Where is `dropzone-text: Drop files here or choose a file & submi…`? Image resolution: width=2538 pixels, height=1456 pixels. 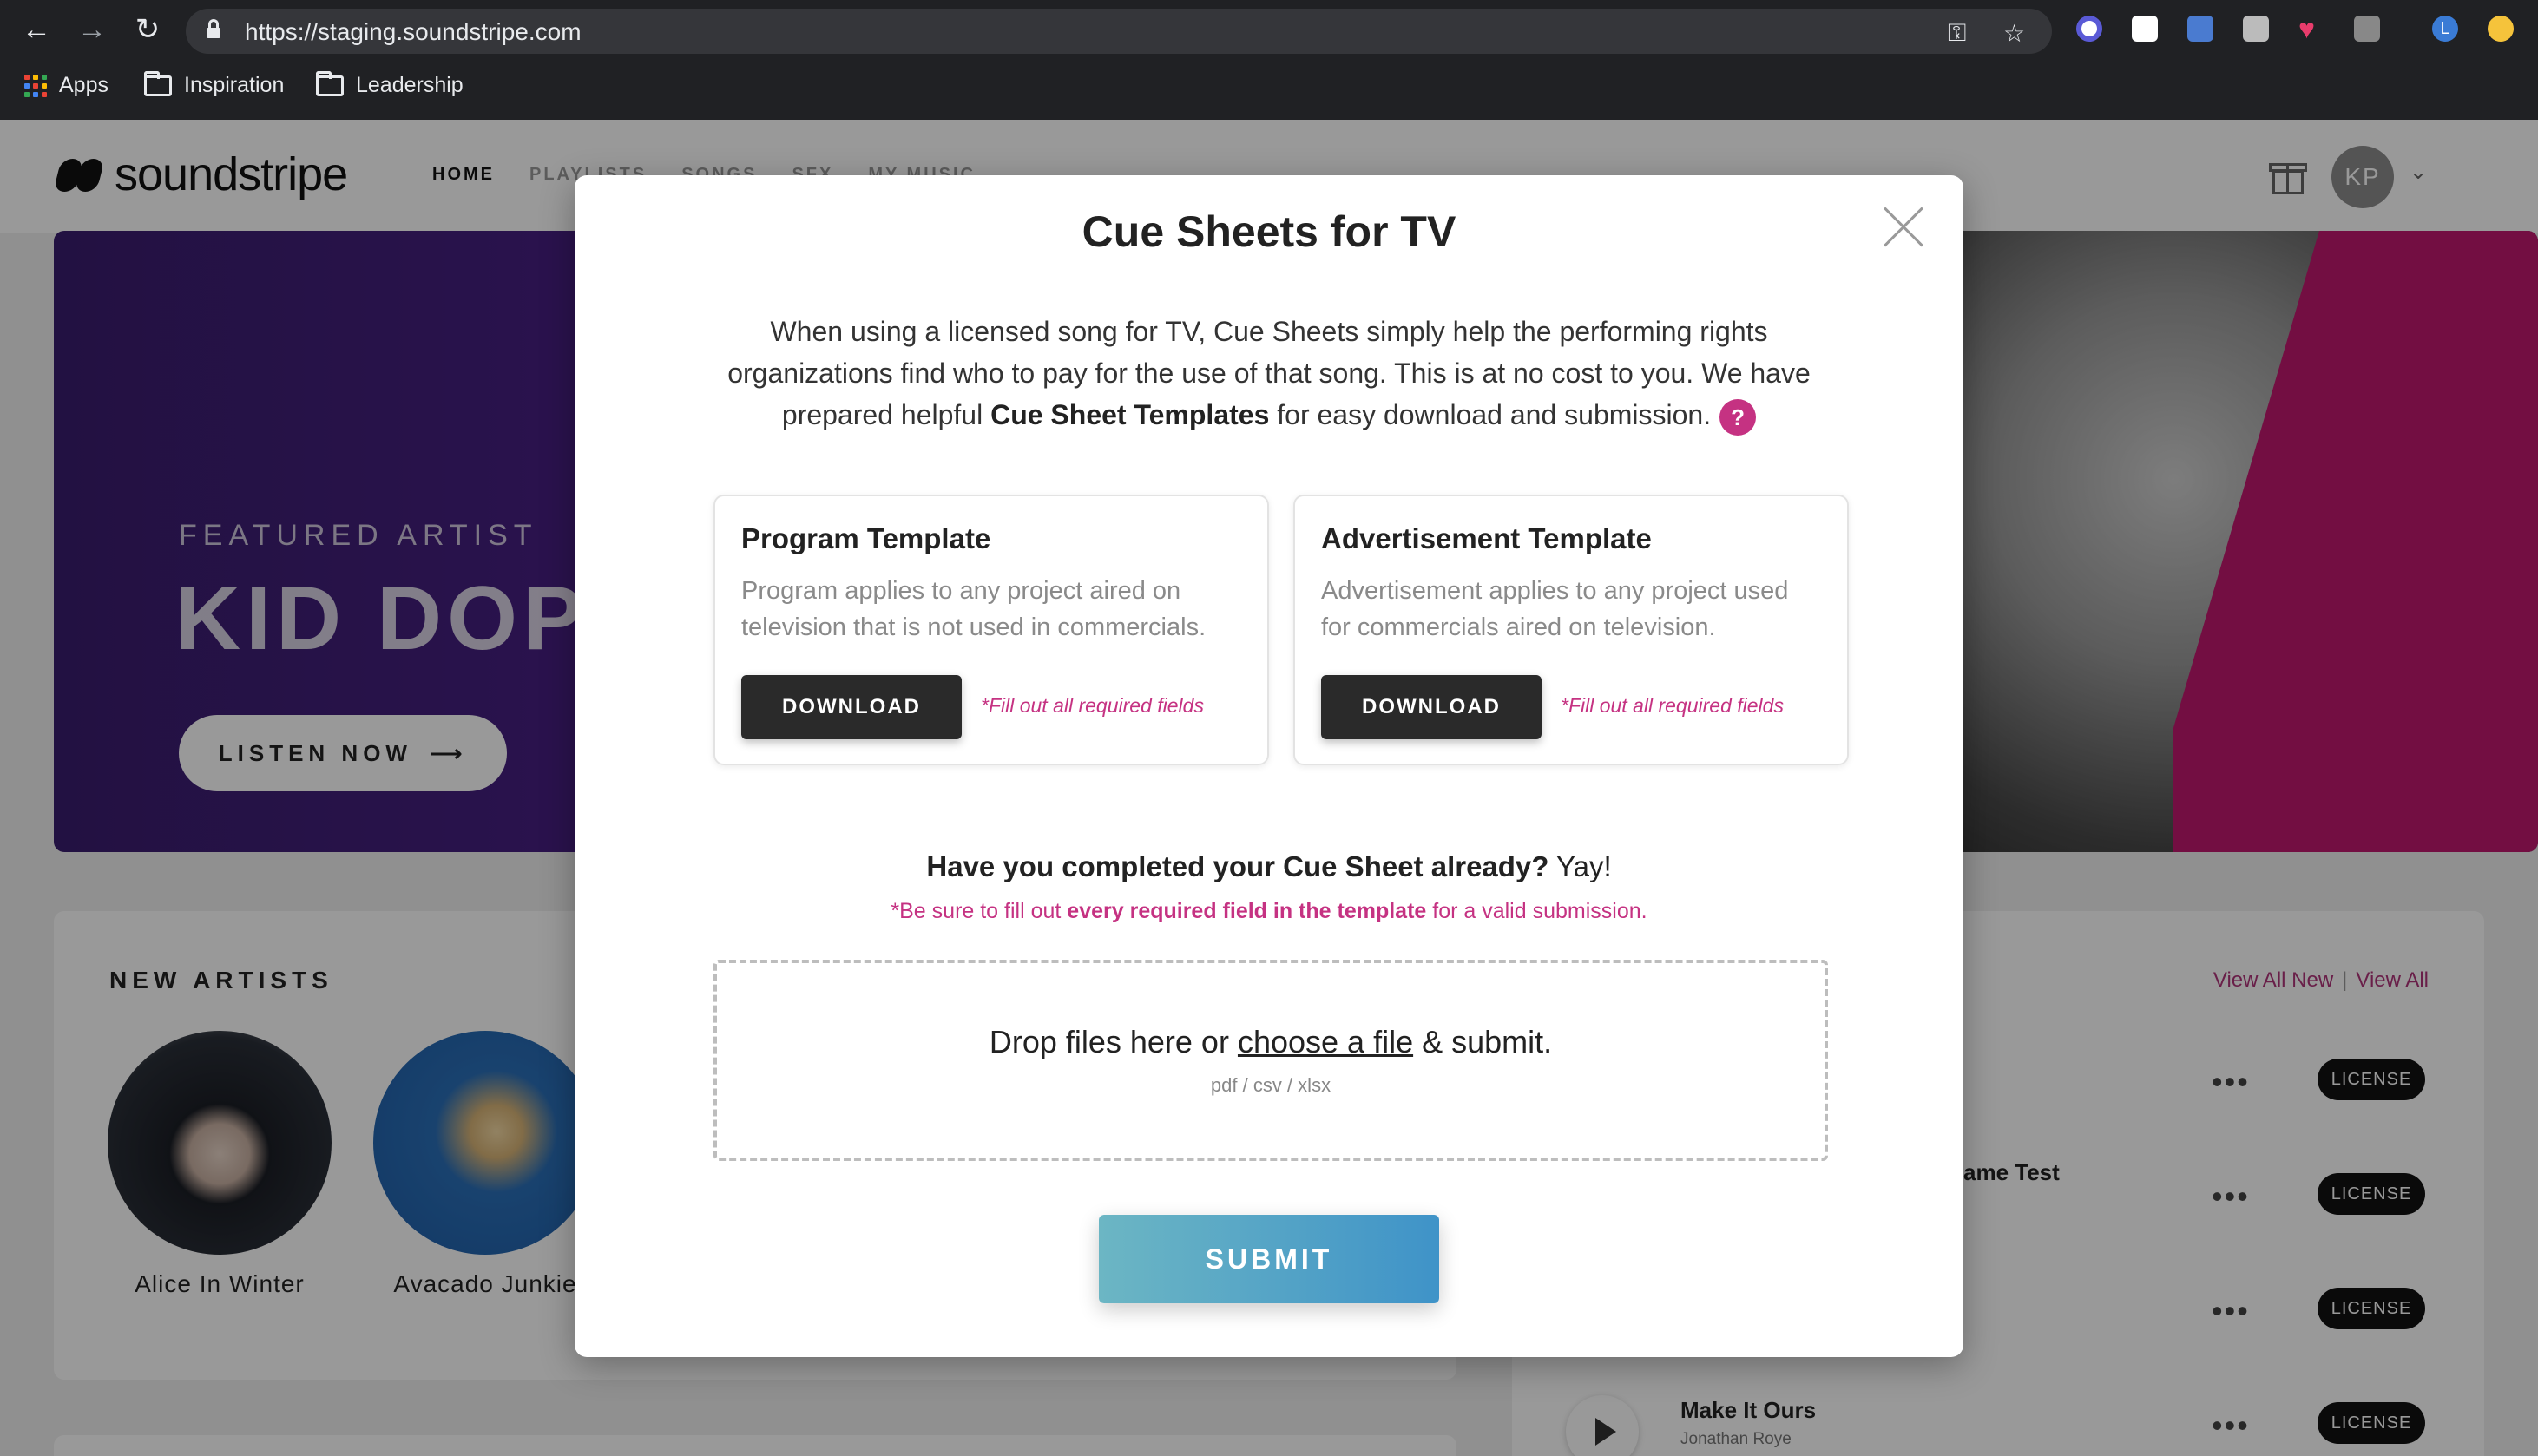 dropzone-text: Drop files here or choose a file & submi… is located at coordinates (1271, 1042).